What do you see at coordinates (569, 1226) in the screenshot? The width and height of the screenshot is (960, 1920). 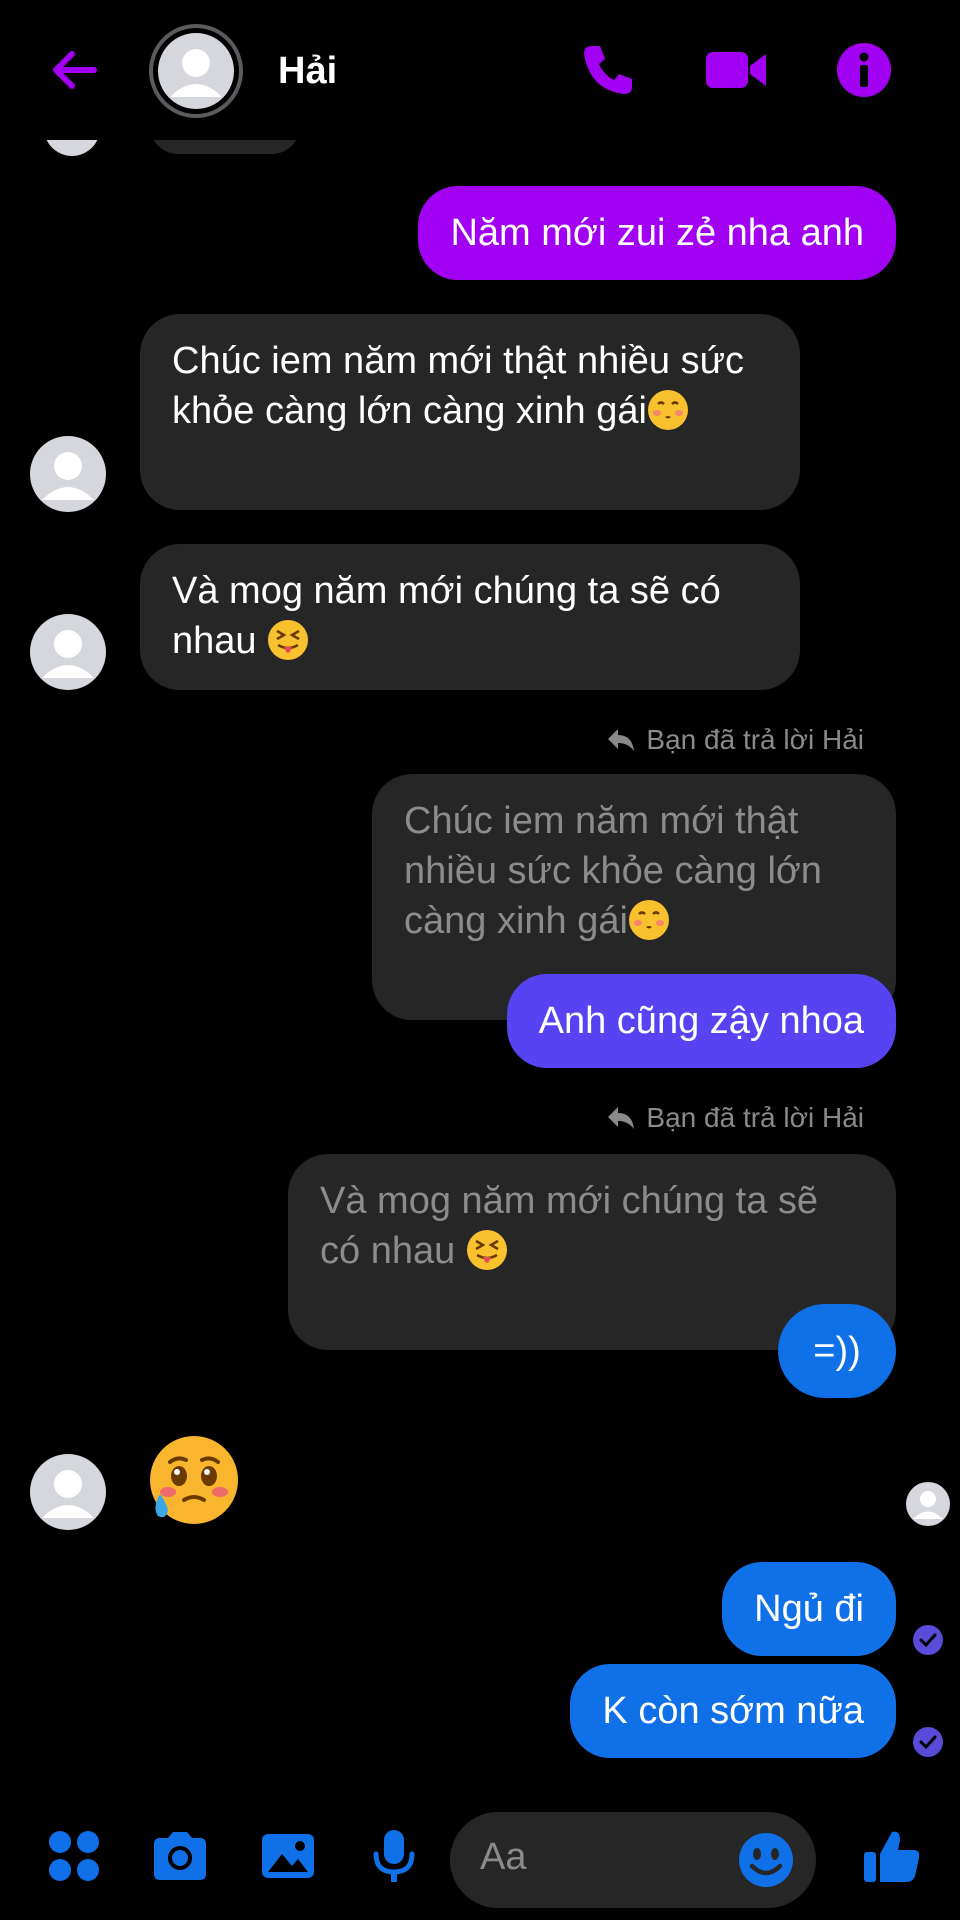 I see `quoted-text: Và mog năm mới chúng ta sẽ có nhau` at bounding box center [569, 1226].